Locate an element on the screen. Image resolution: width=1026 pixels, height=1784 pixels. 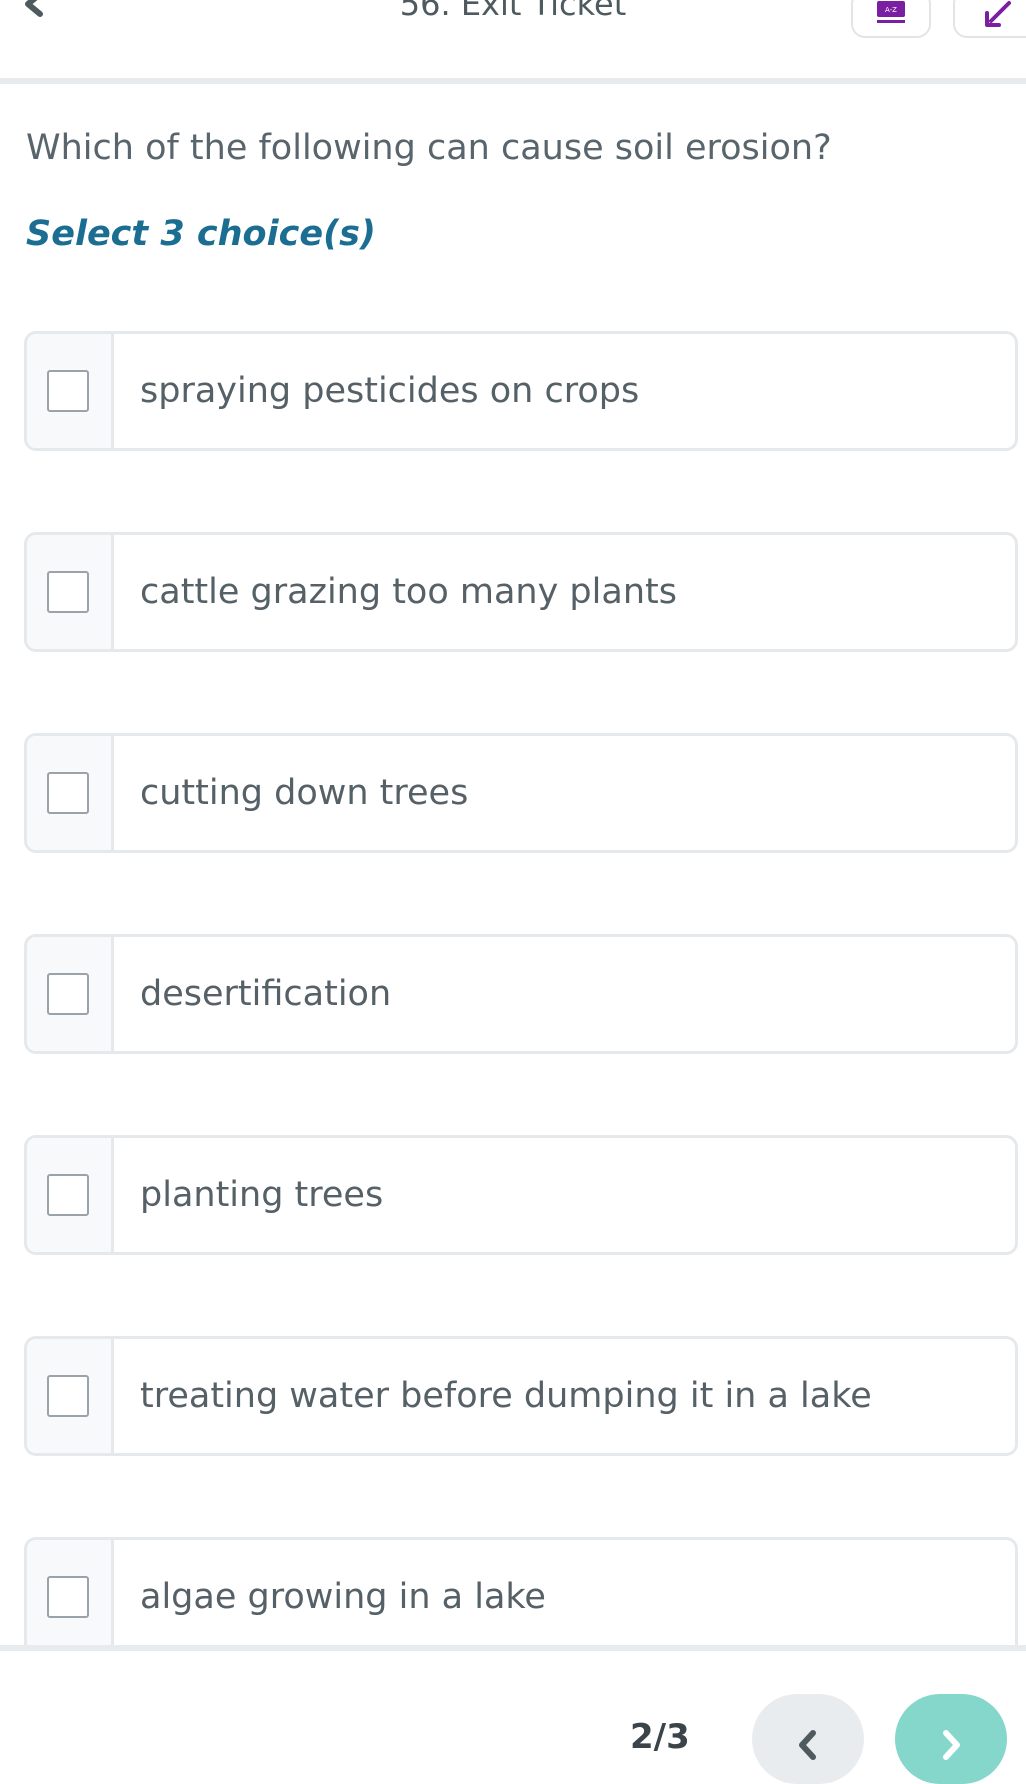
choice-option: algae growing in a lake is located at coordinates (521, 1592).